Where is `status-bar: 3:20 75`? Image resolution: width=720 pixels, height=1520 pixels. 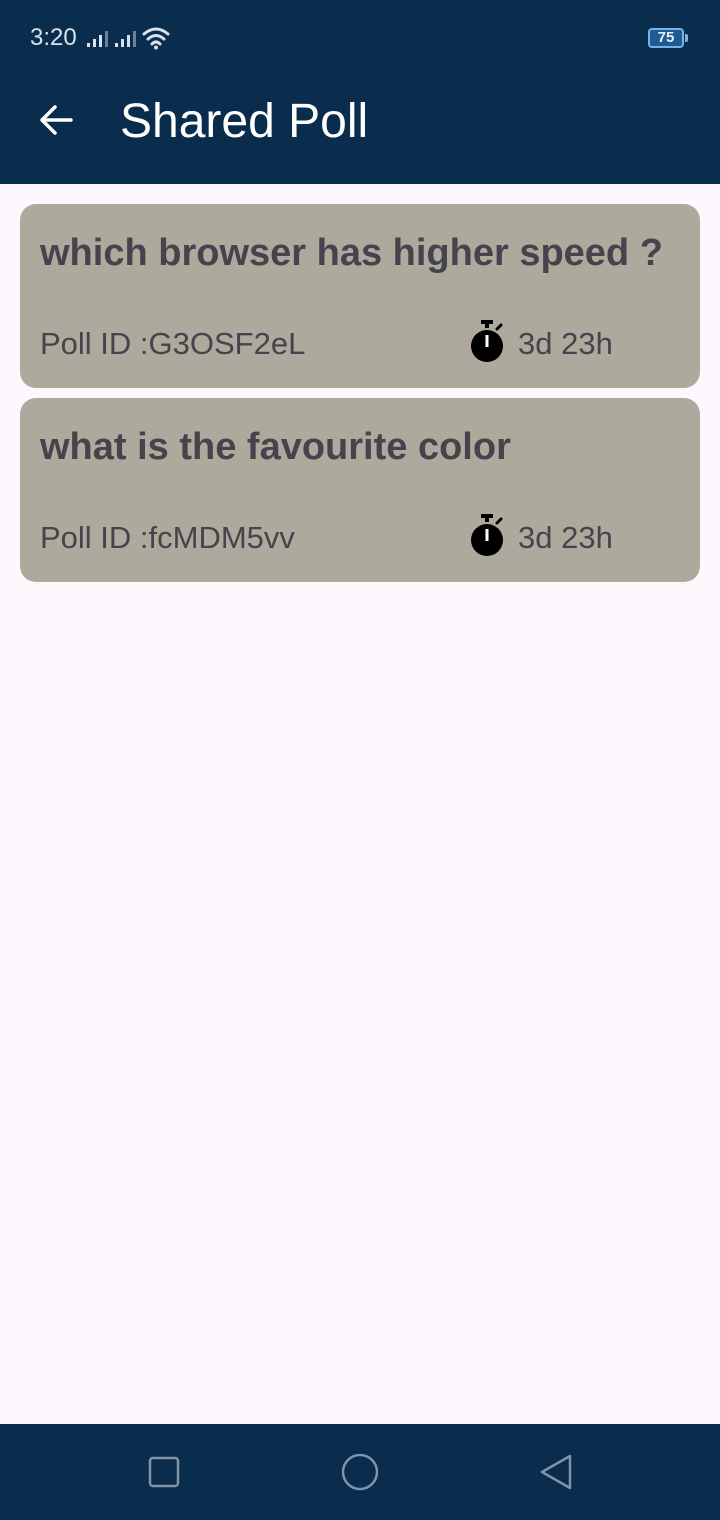
status-bar: 3:20 75 is located at coordinates (360, 38).